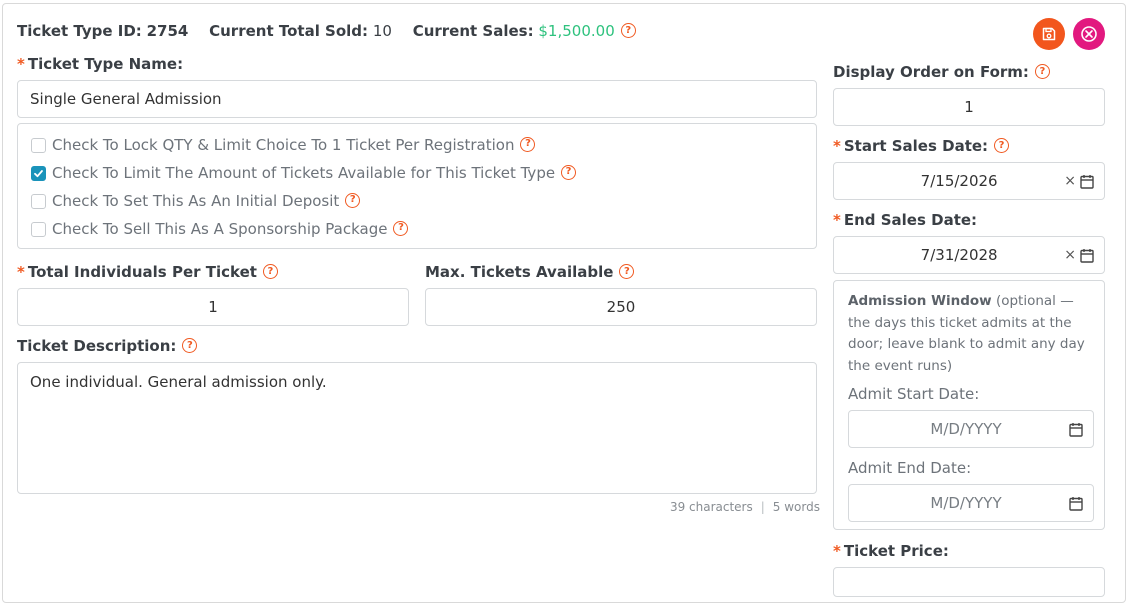  What do you see at coordinates (916, 146) in the screenshot?
I see `start-sales-label: Start Sales Date:` at bounding box center [916, 146].